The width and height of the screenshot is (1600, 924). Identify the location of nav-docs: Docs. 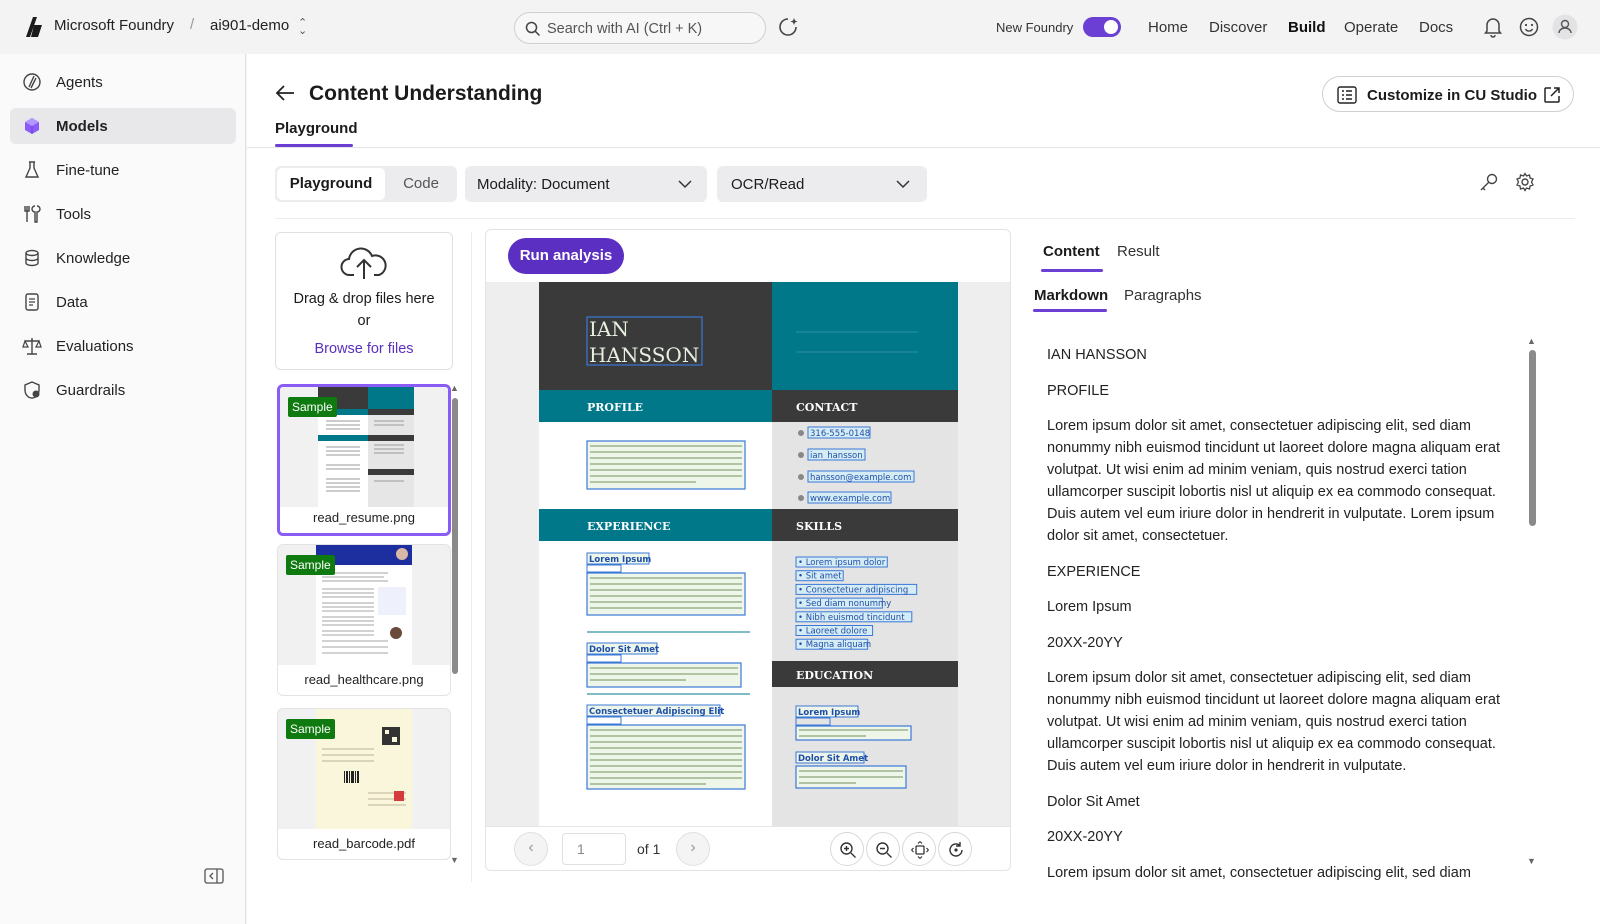
(1436, 27).